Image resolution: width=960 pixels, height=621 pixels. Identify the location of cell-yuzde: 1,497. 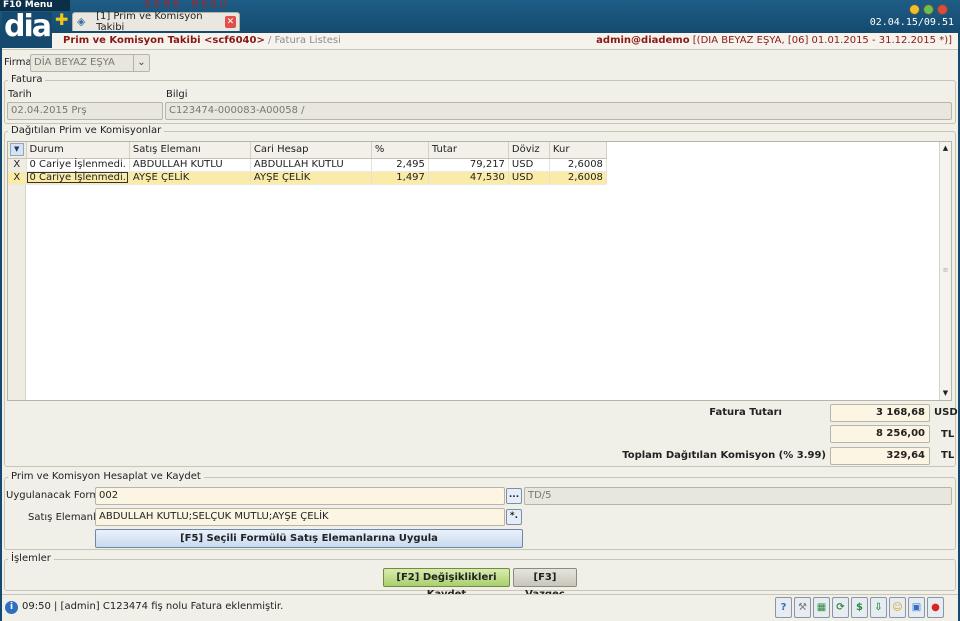
(400, 178).